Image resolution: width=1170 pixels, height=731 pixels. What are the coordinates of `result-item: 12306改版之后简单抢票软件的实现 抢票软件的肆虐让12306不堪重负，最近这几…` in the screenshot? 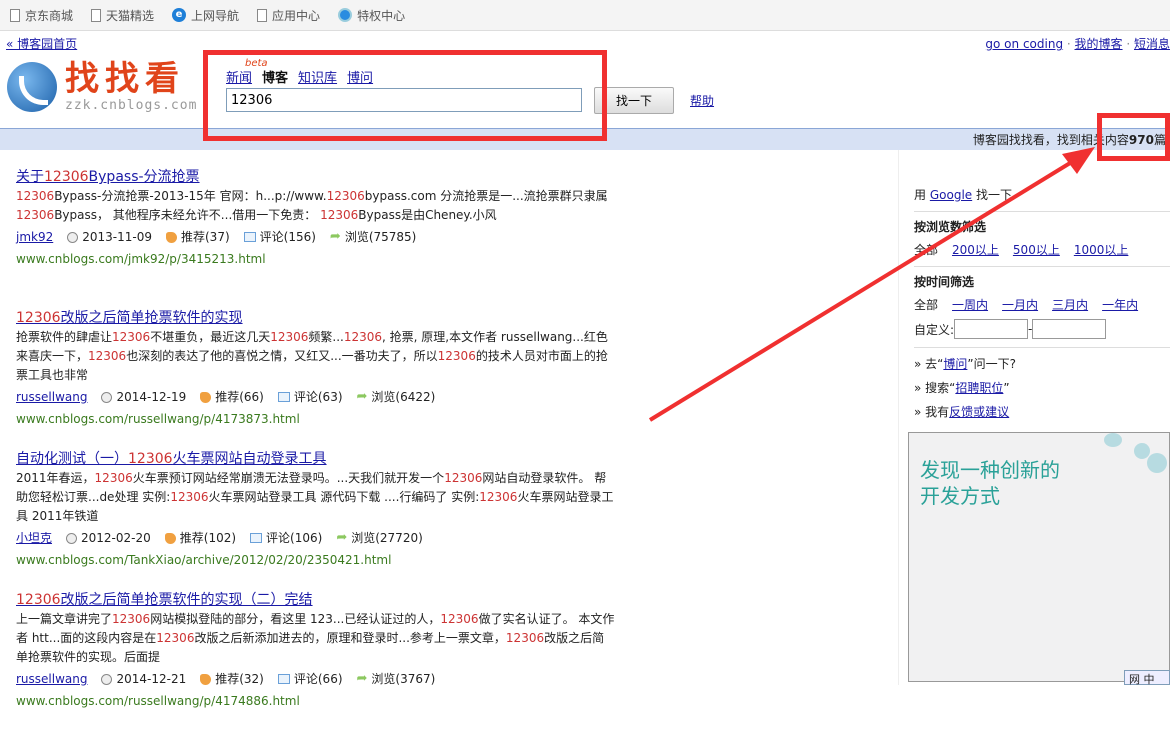 It's located at (316, 378).